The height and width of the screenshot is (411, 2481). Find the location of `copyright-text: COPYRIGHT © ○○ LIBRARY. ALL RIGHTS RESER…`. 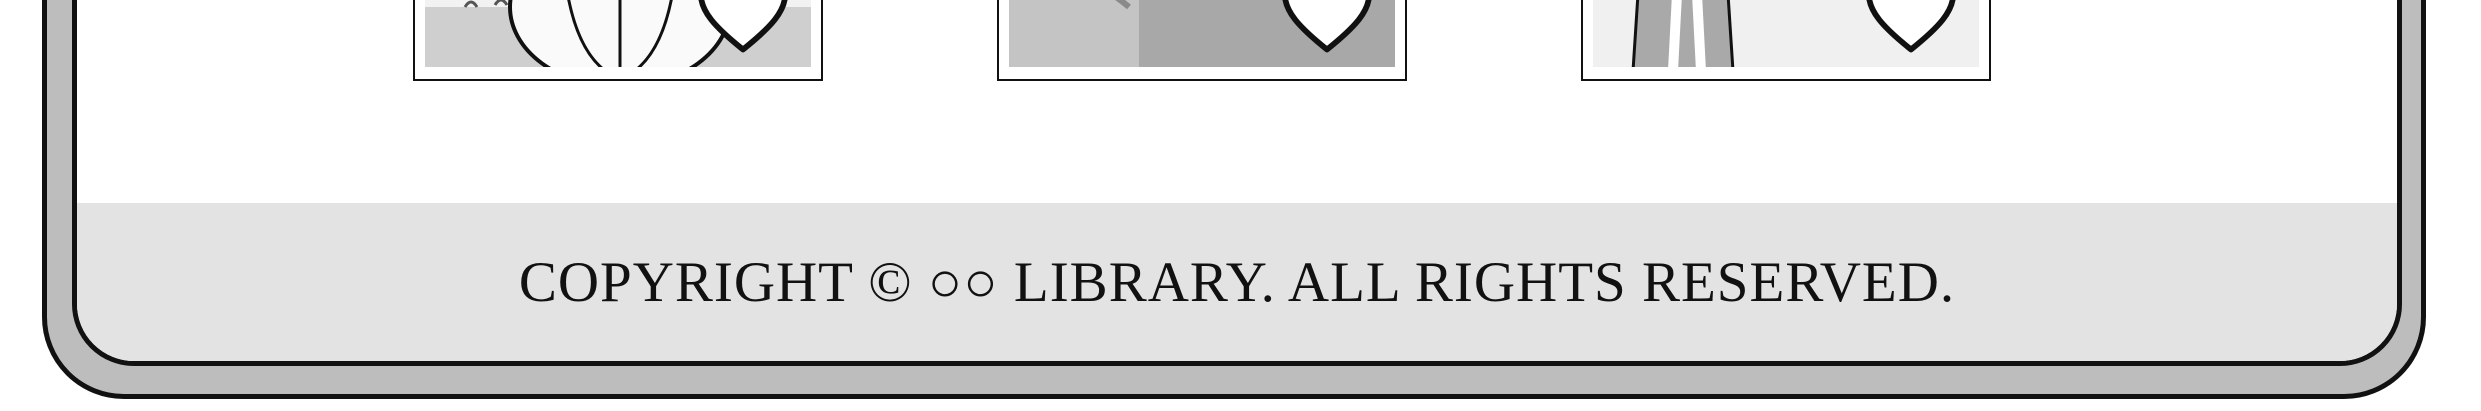

copyright-text: COPYRIGHT © ○○ LIBRARY. ALL RIGHTS RESER… is located at coordinates (1237, 282).